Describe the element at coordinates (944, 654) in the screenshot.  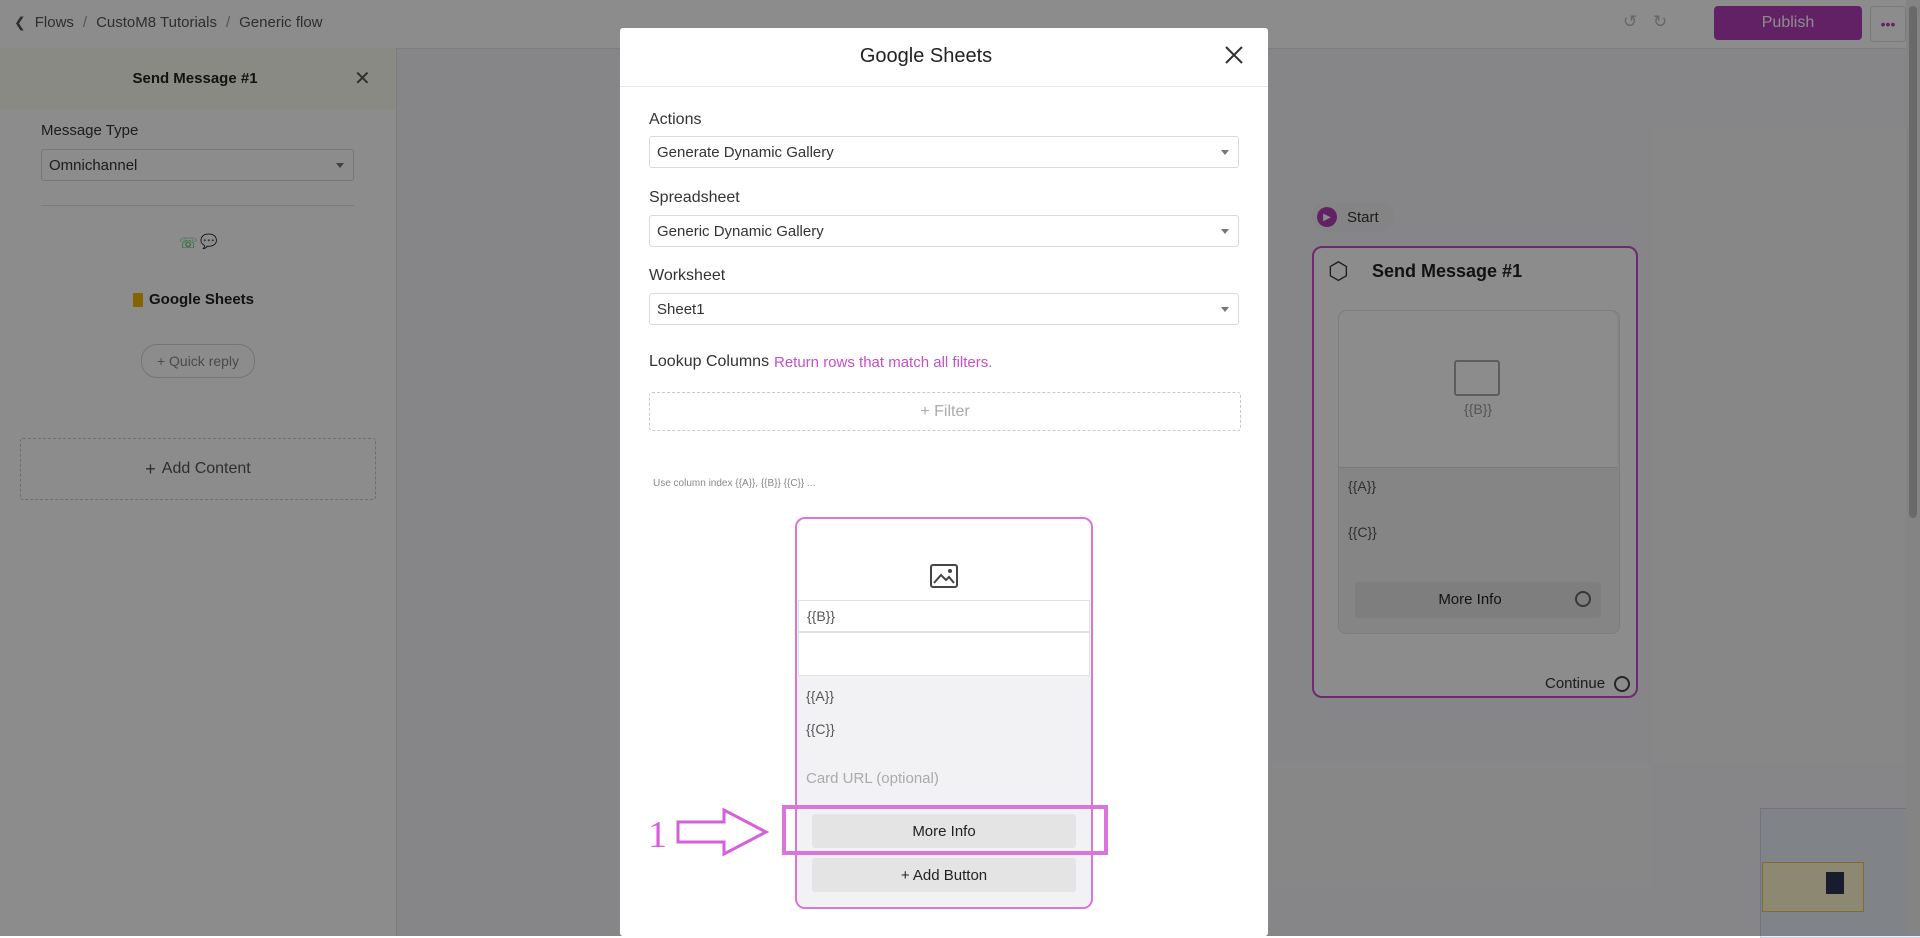
I see `card-title-input` at that location.